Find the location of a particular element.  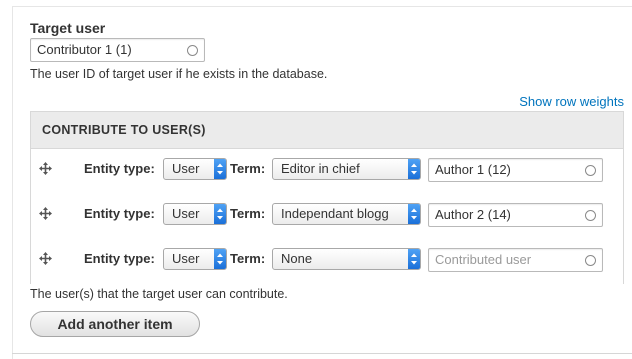

term-value: None is located at coordinates (297, 258).